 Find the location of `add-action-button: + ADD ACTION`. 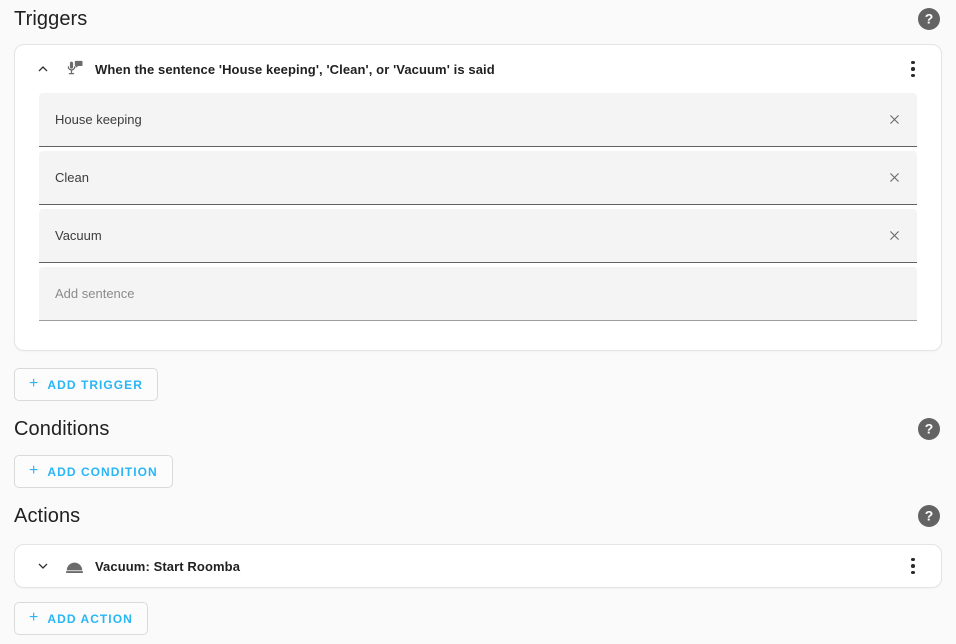

add-action-button: + ADD ACTION is located at coordinates (81, 618).